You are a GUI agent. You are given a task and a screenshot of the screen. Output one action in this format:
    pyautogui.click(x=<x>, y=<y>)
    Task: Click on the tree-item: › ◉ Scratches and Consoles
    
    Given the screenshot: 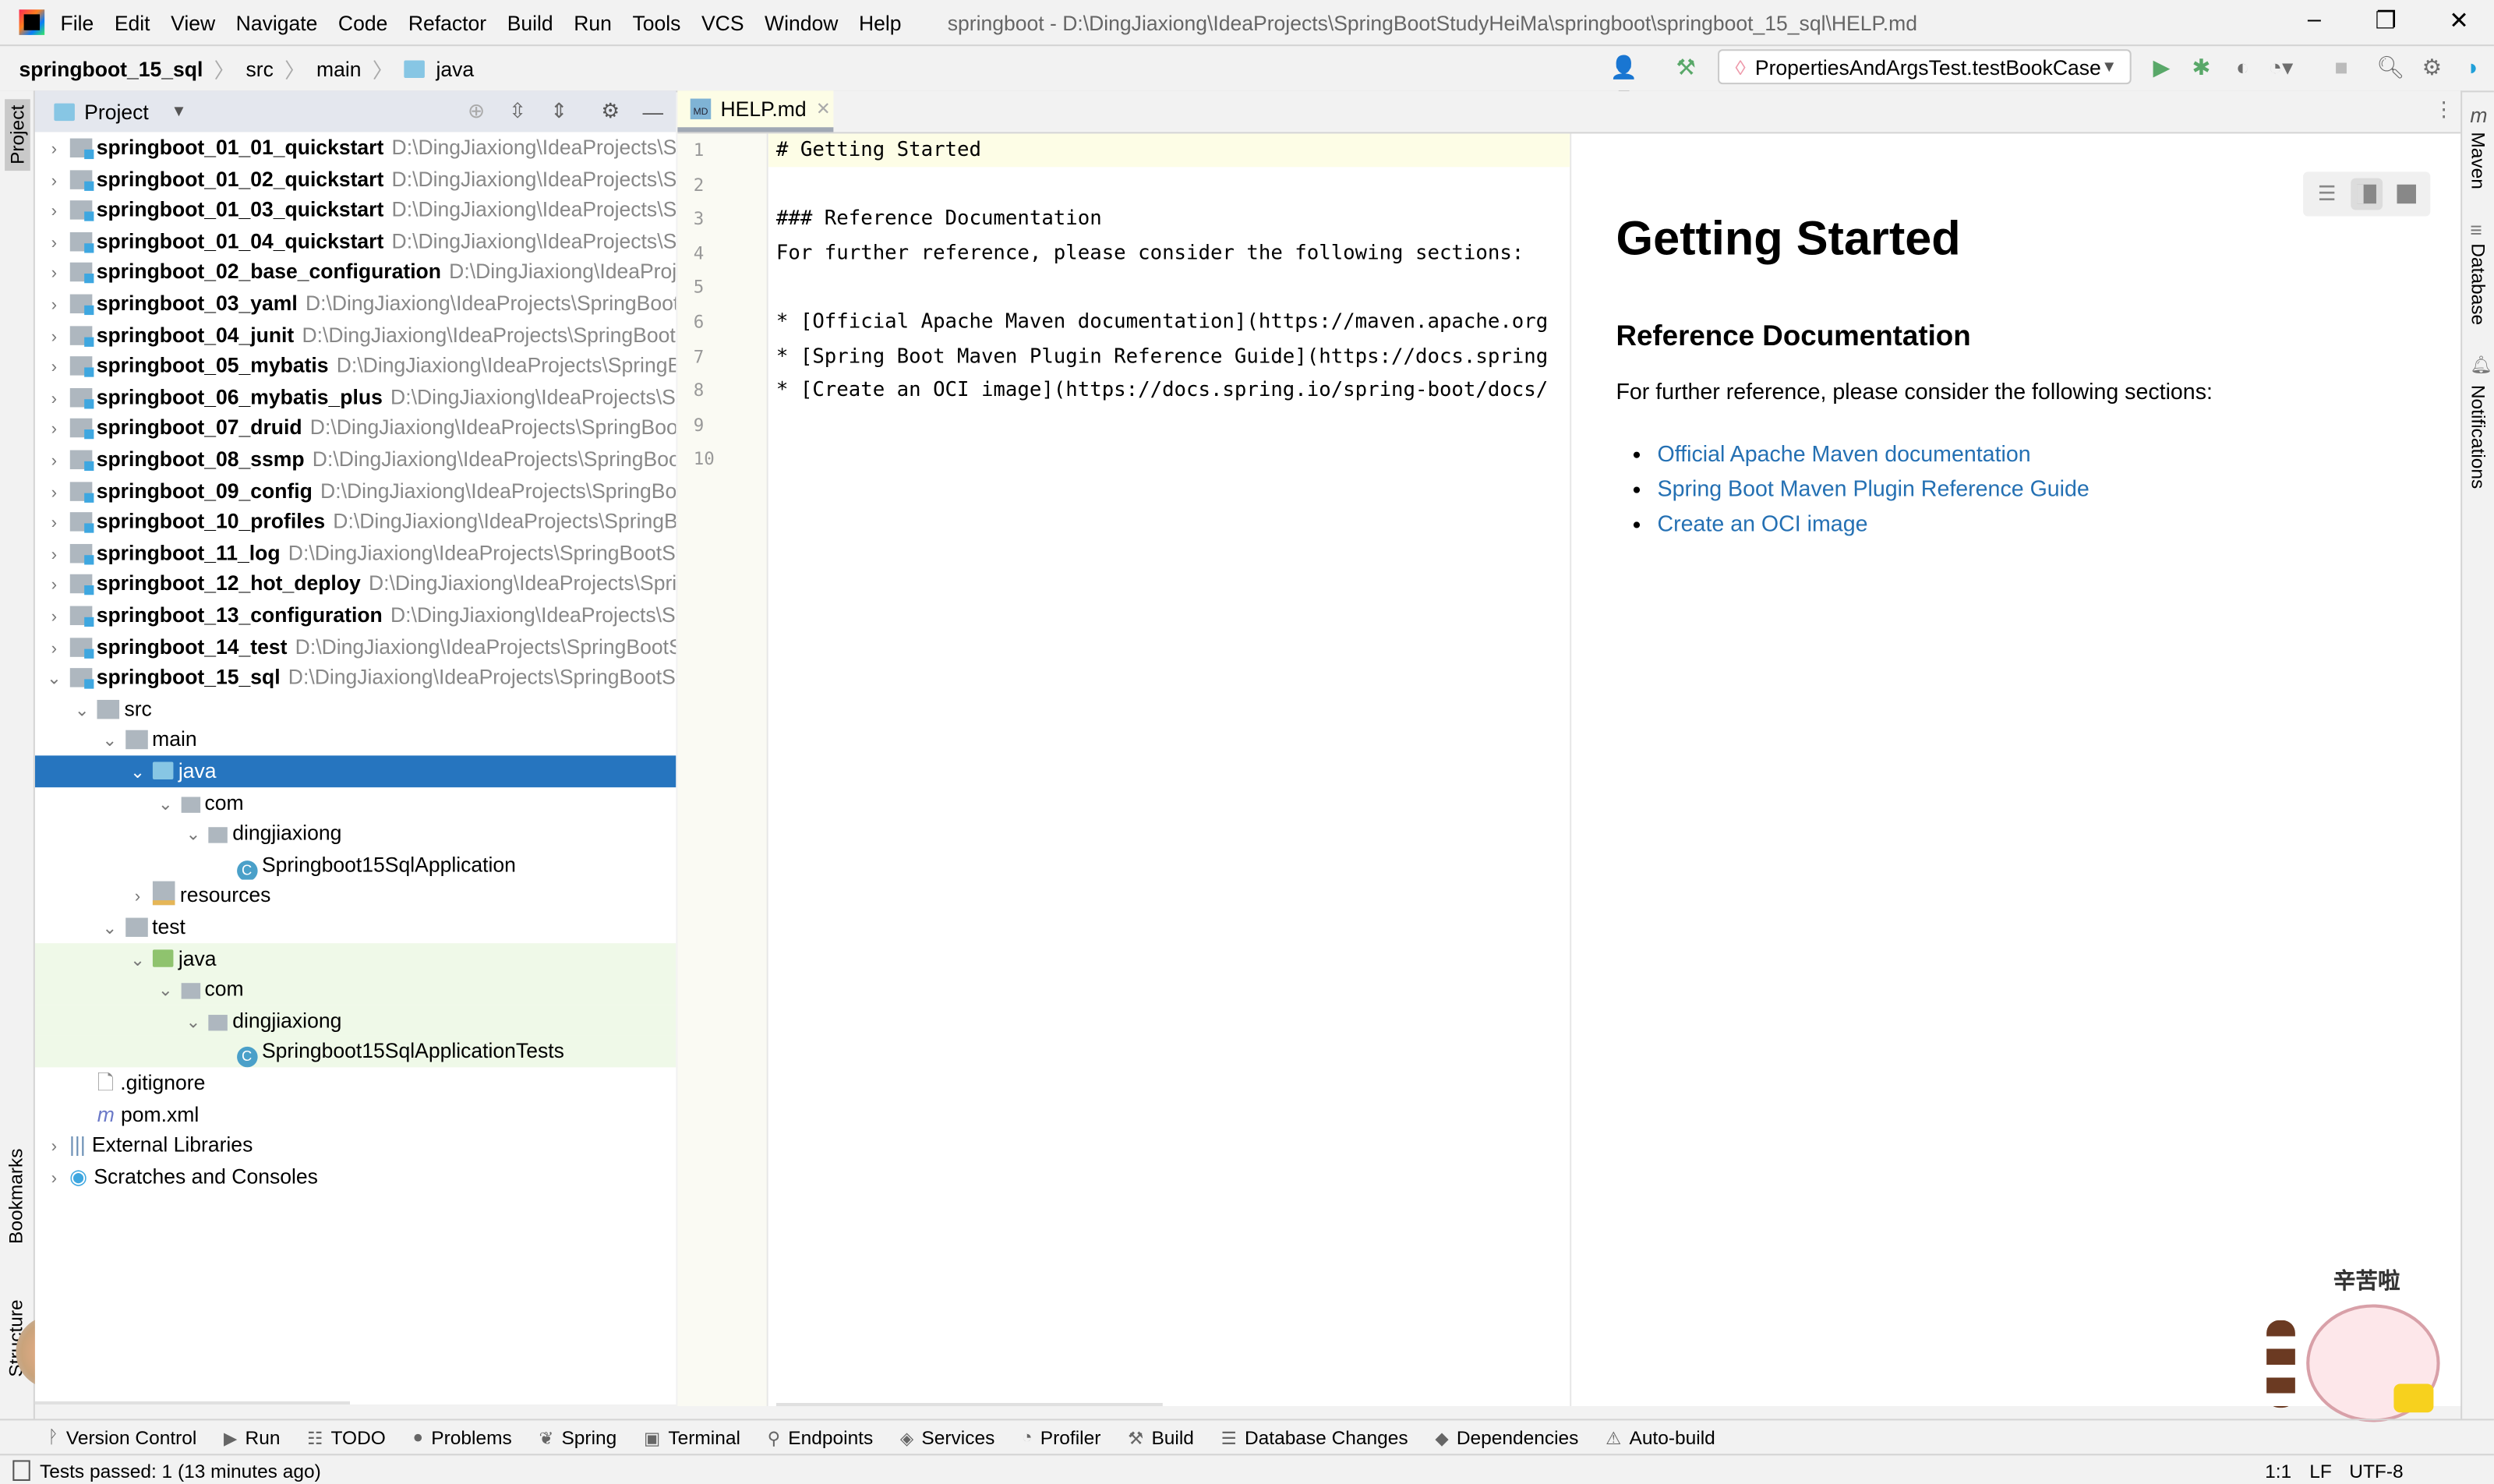 What is the action you would take?
    pyautogui.click(x=355, y=1176)
    